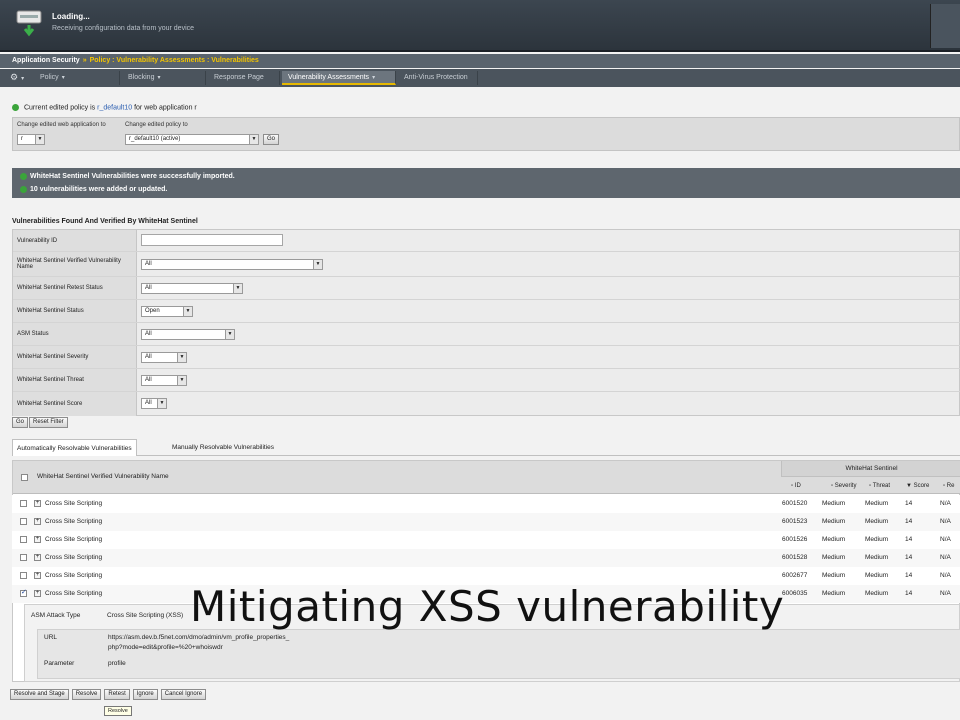  What do you see at coordinates (164, 380) in the screenshot?
I see `threat-select: All ▼` at bounding box center [164, 380].